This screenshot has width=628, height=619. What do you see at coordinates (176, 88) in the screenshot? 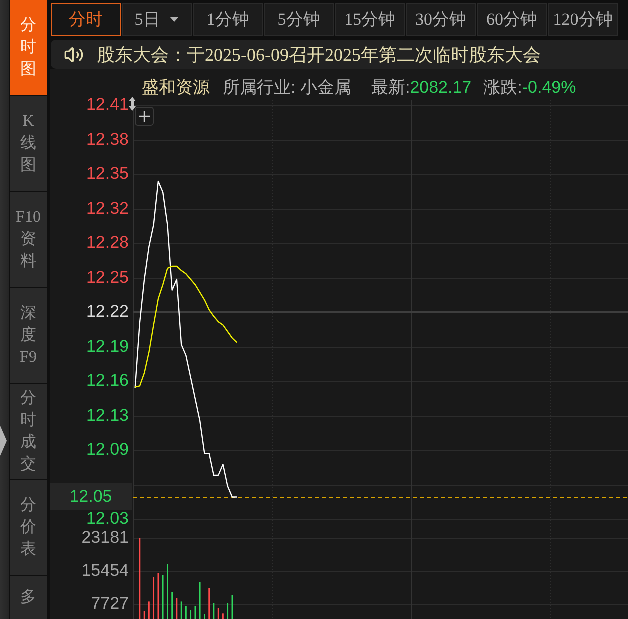
I see `stock-name: 盛和资源` at bounding box center [176, 88].